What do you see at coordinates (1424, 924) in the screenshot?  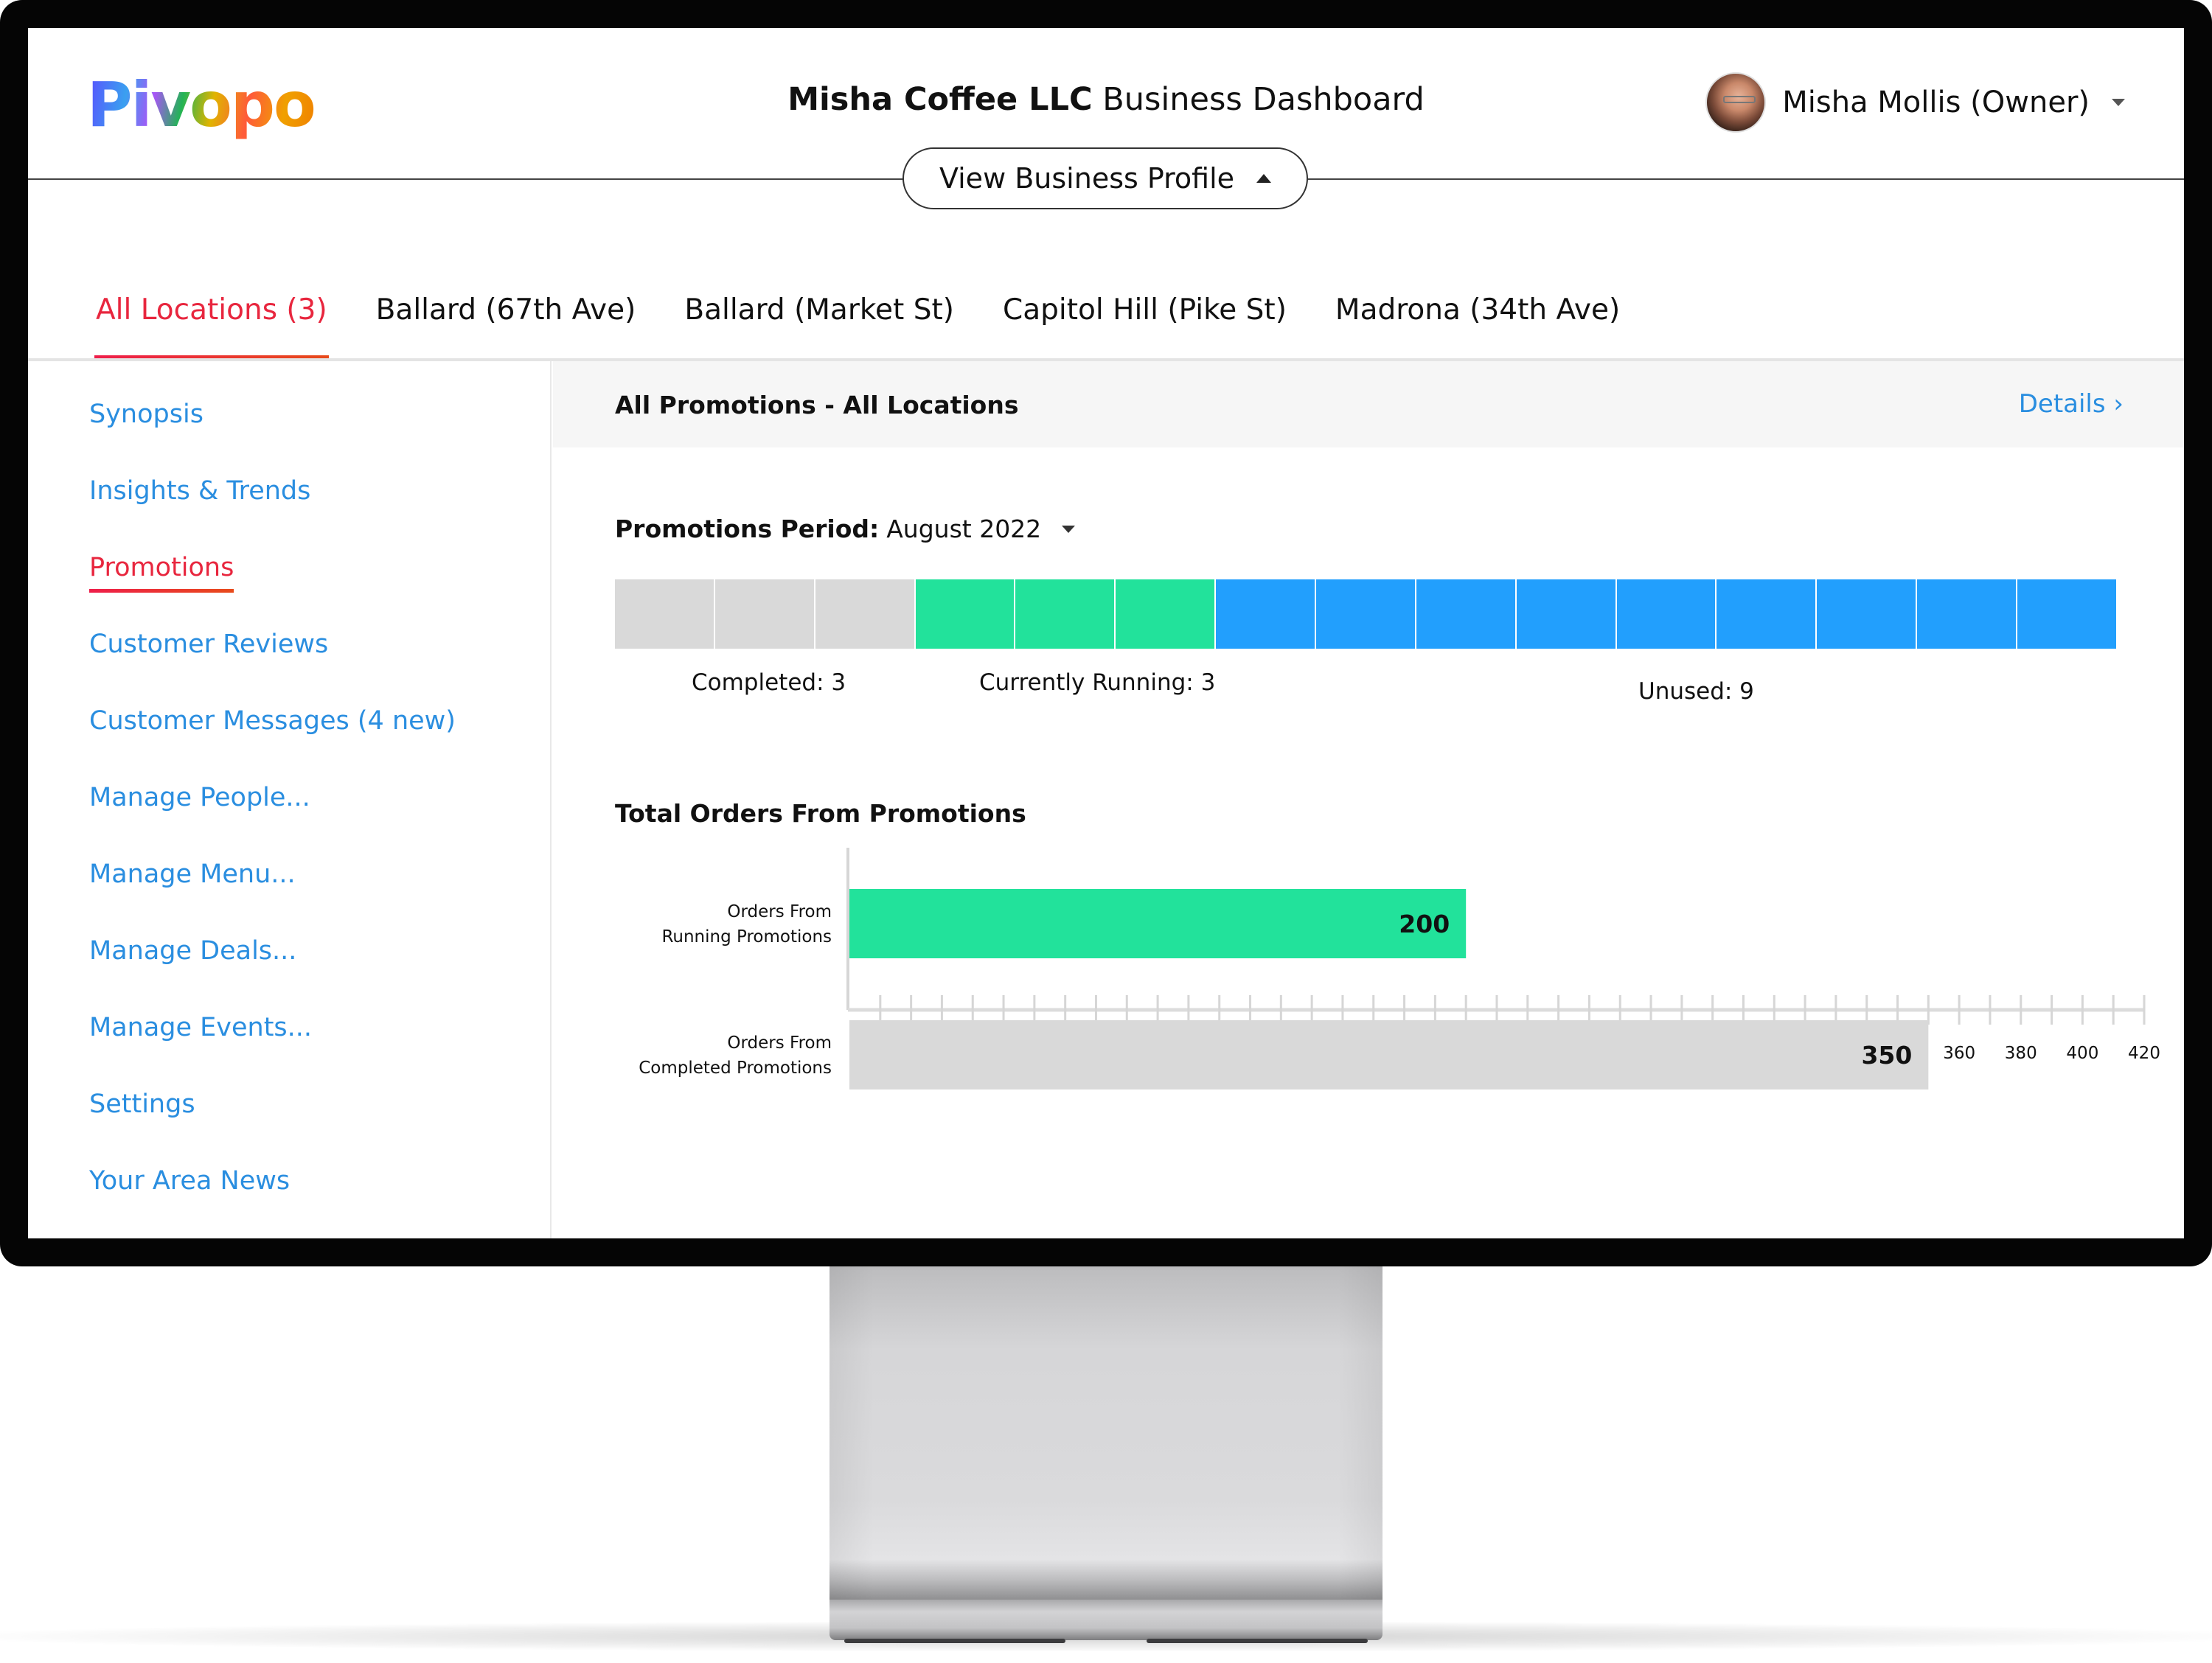 I see `bar-value-label: 200` at bounding box center [1424, 924].